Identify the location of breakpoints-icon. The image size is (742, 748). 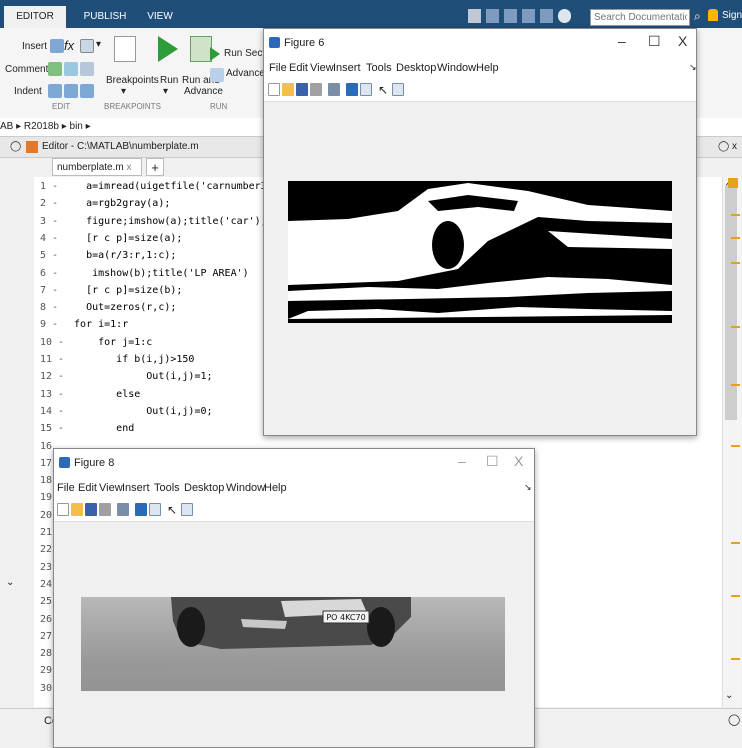
(125, 49).